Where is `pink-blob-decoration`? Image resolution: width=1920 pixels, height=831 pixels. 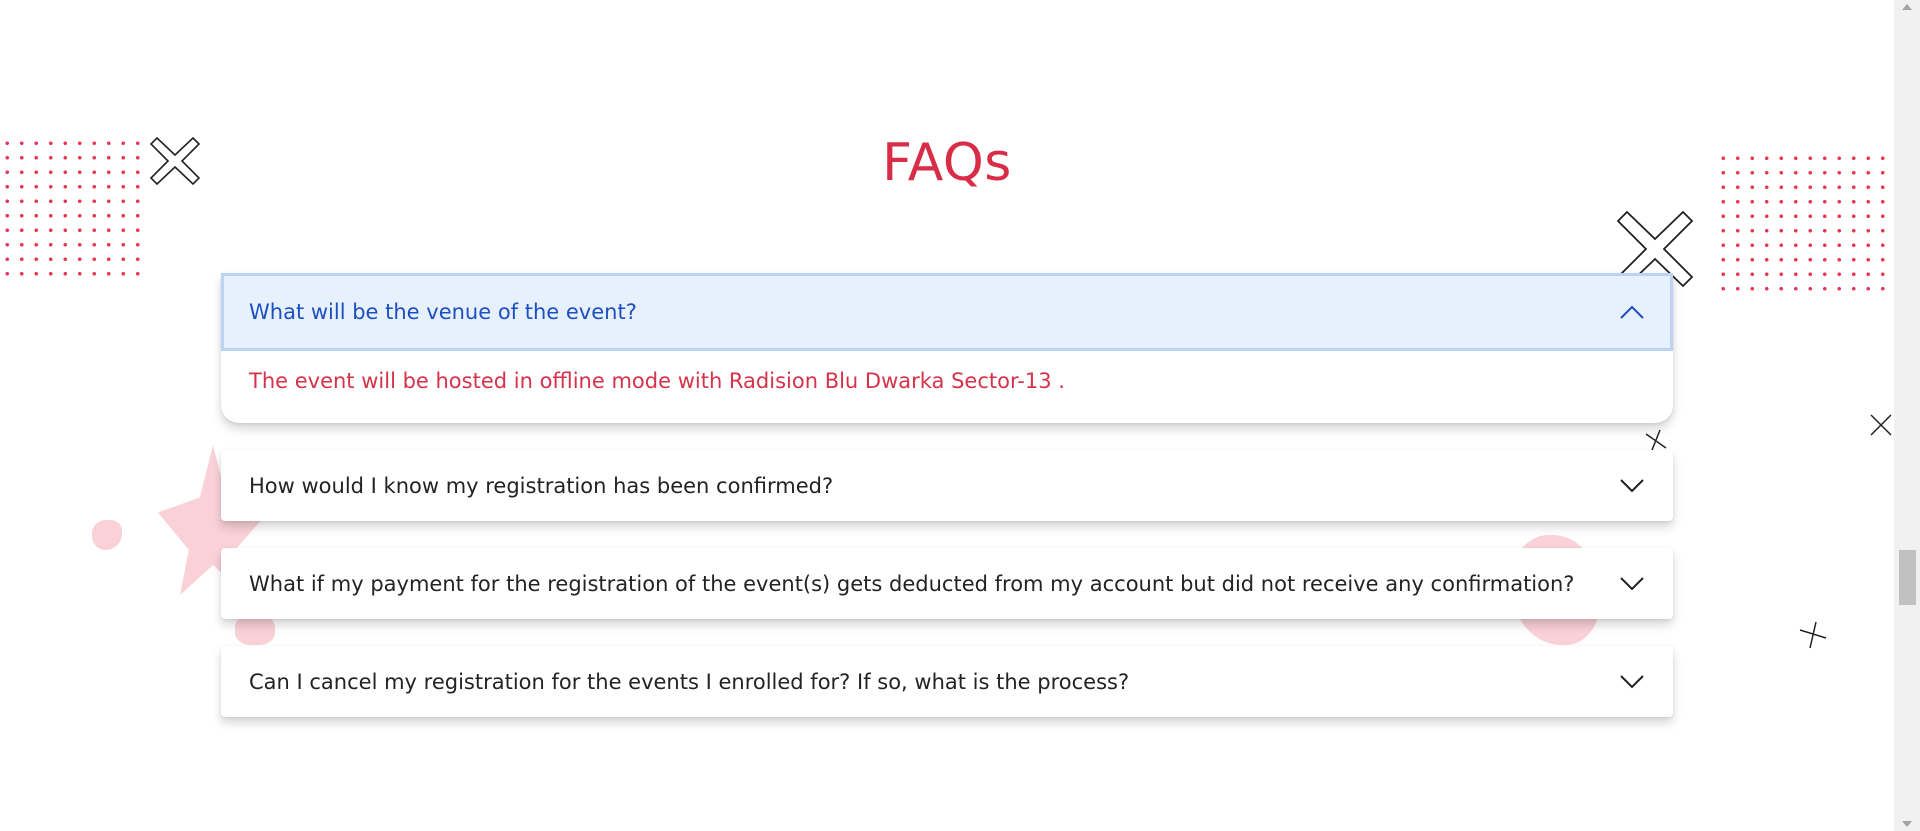 pink-blob-decoration is located at coordinates (107, 535).